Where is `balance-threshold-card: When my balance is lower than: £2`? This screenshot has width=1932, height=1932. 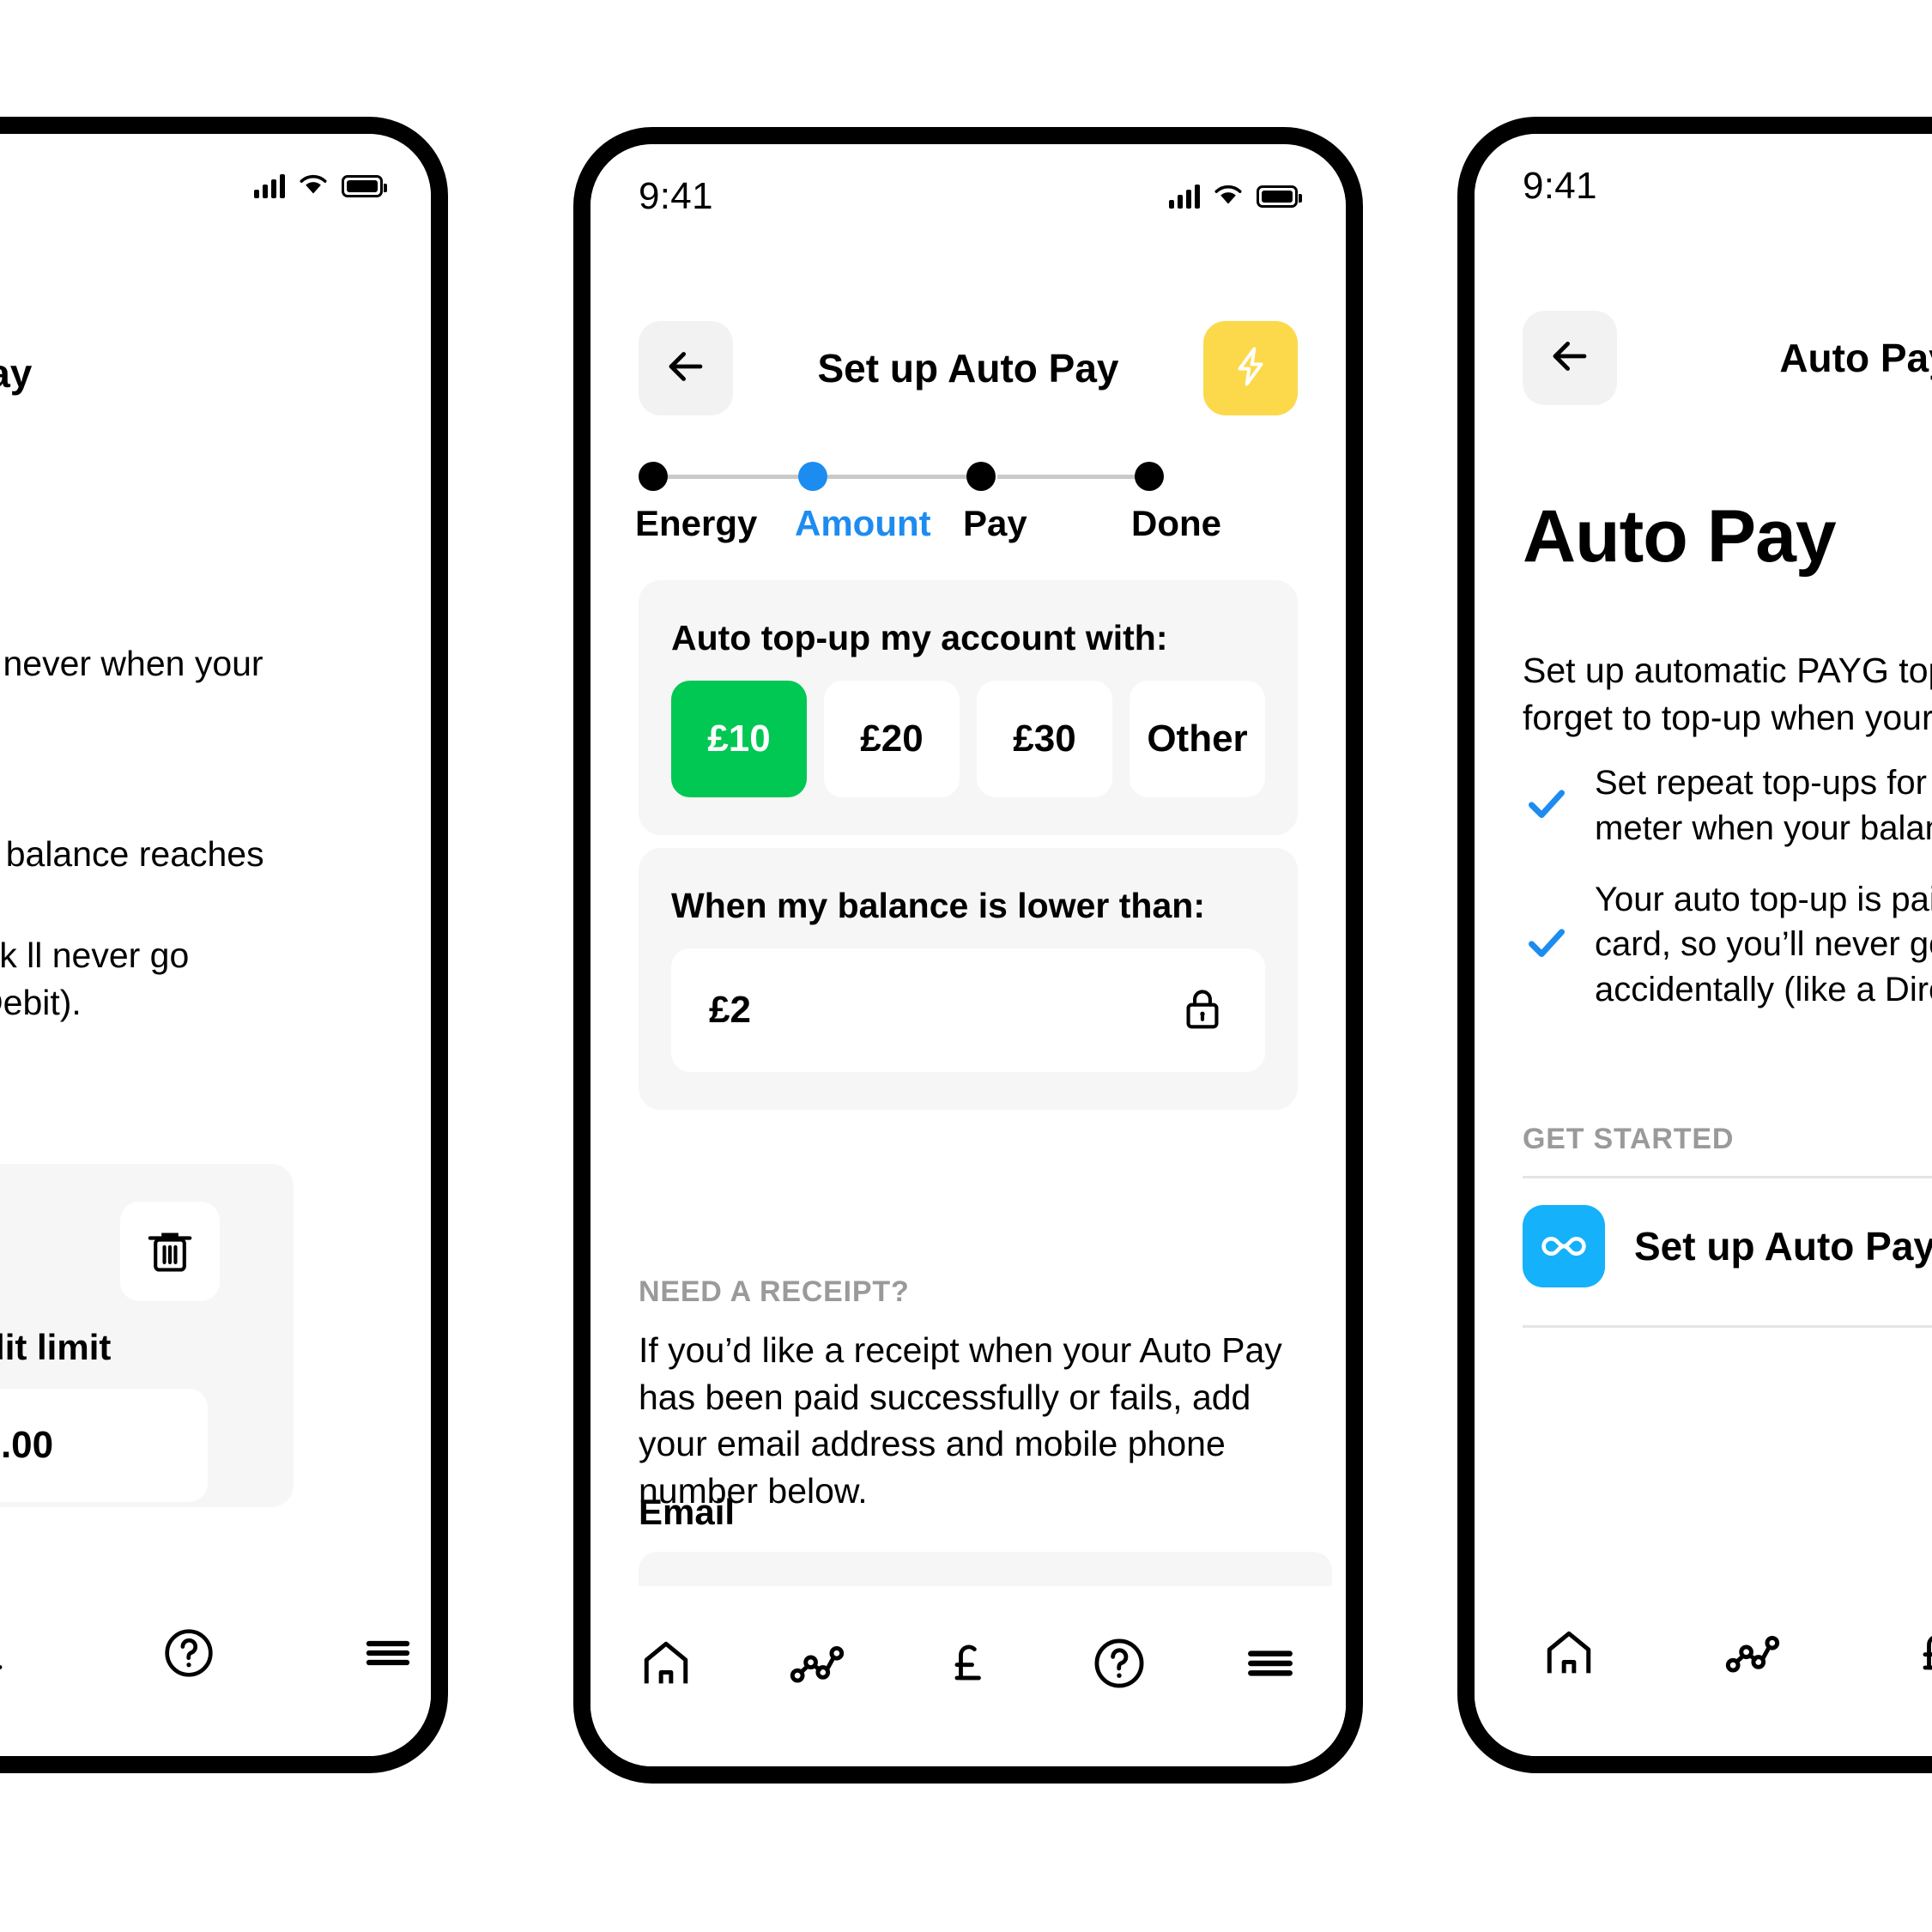 balance-threshold-card: When my balance is lower than: £2 is located at coordinates (969, 979).